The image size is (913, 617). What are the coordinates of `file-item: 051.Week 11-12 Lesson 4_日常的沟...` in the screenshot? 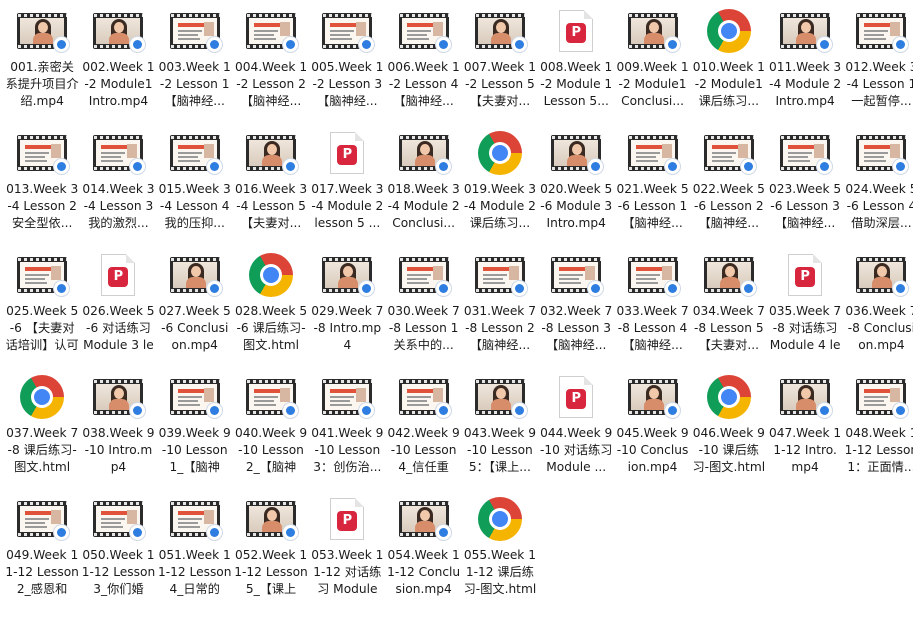 It's located at (195, 553).